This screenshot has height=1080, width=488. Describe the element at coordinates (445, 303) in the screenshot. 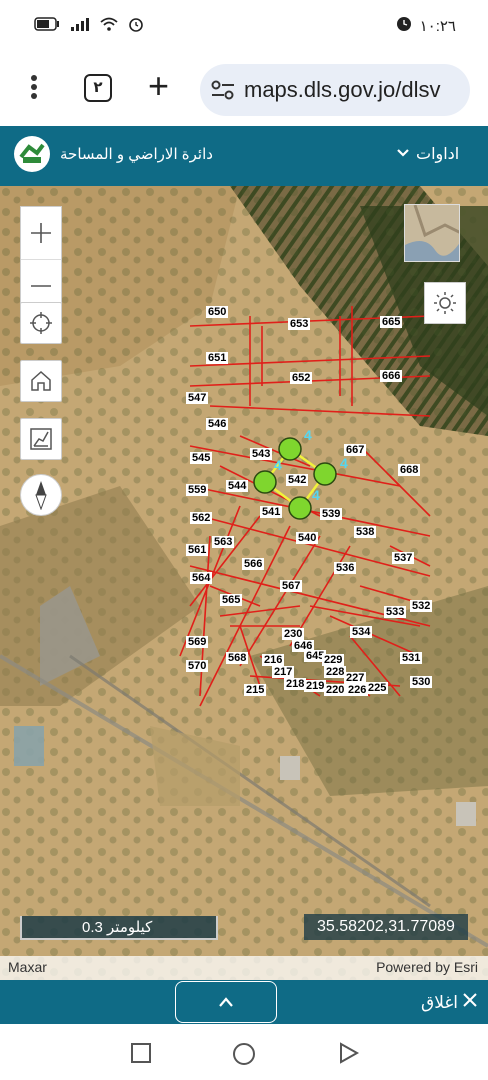

I see `theme-button` at that location.